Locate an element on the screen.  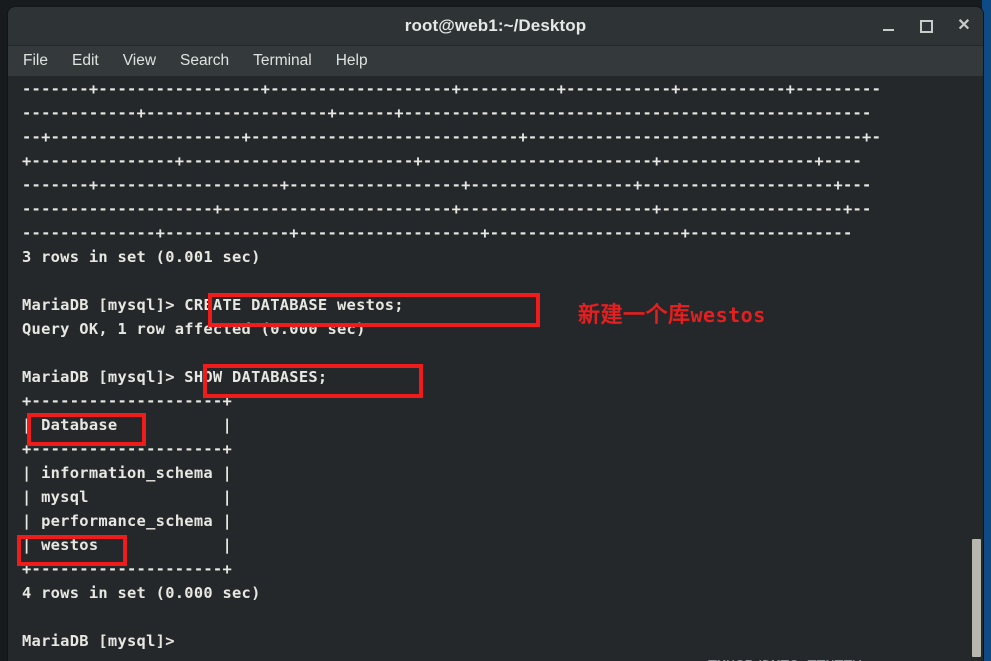
terminal-line: | performance_schema | is located at coordinates (127, 521).